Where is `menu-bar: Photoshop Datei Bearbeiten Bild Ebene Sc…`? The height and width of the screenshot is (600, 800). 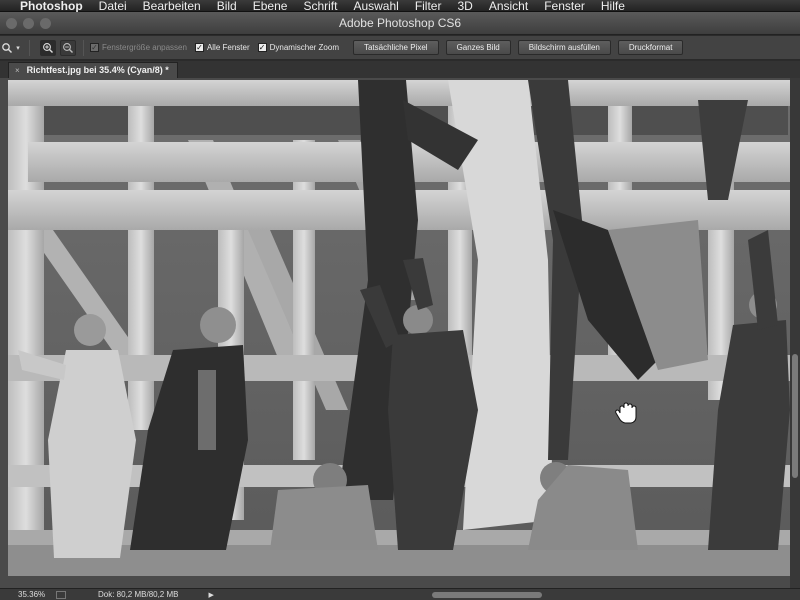
menu-bar: Photoshop Datei Bearbeiten Bild Ebene Sc… is located at coordinates (400, 6).